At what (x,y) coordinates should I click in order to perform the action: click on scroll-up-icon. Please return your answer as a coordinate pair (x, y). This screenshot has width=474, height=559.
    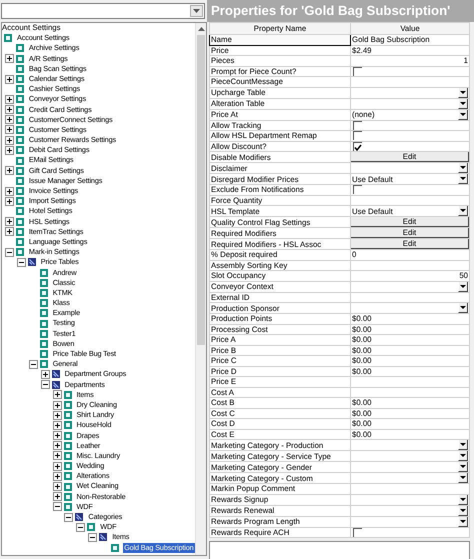
    Looking at the image, I should click on (201, 29).